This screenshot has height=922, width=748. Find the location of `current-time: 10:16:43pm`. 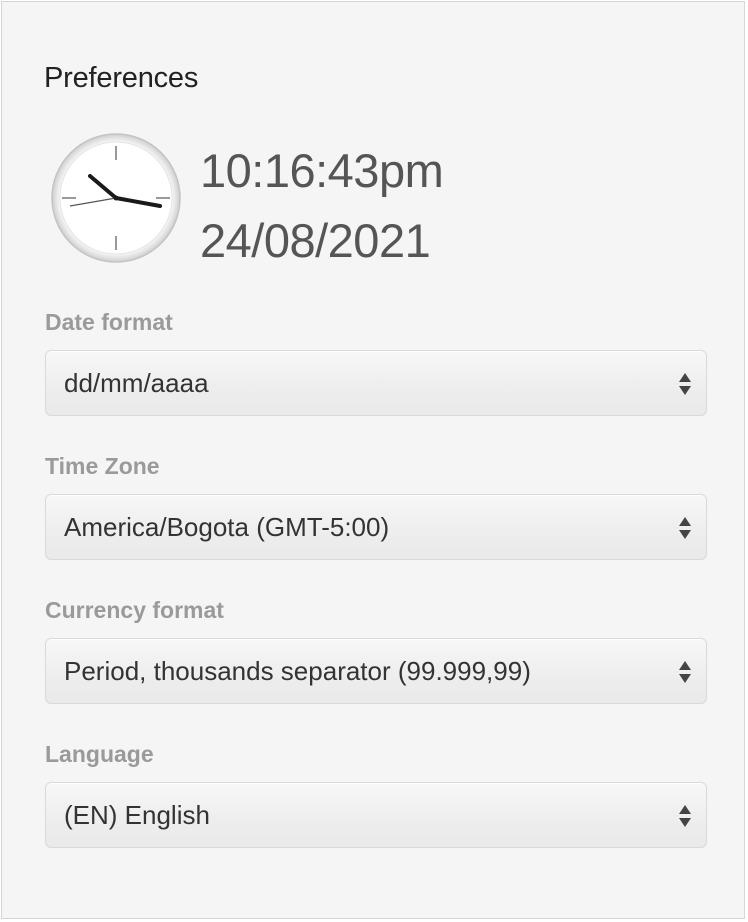

current-time: 10:16:43pm is located at coordinates (322, 170).